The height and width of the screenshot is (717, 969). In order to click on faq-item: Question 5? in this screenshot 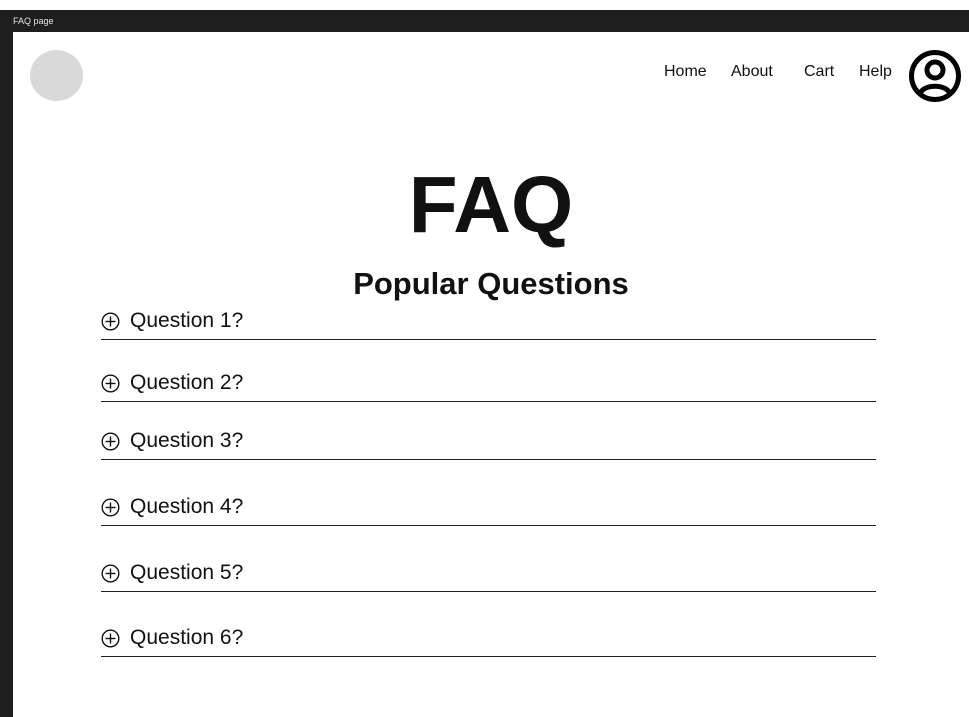, I will do `click(488, 575)`.